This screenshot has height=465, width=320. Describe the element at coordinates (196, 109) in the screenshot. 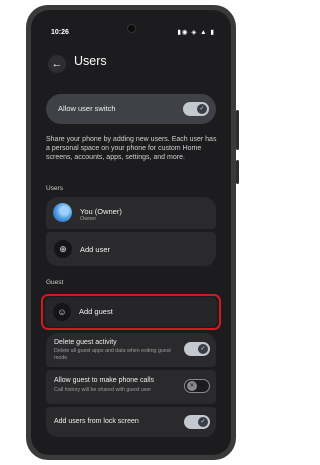

I see `allow-user-switch-toggle: ✓` at that location.